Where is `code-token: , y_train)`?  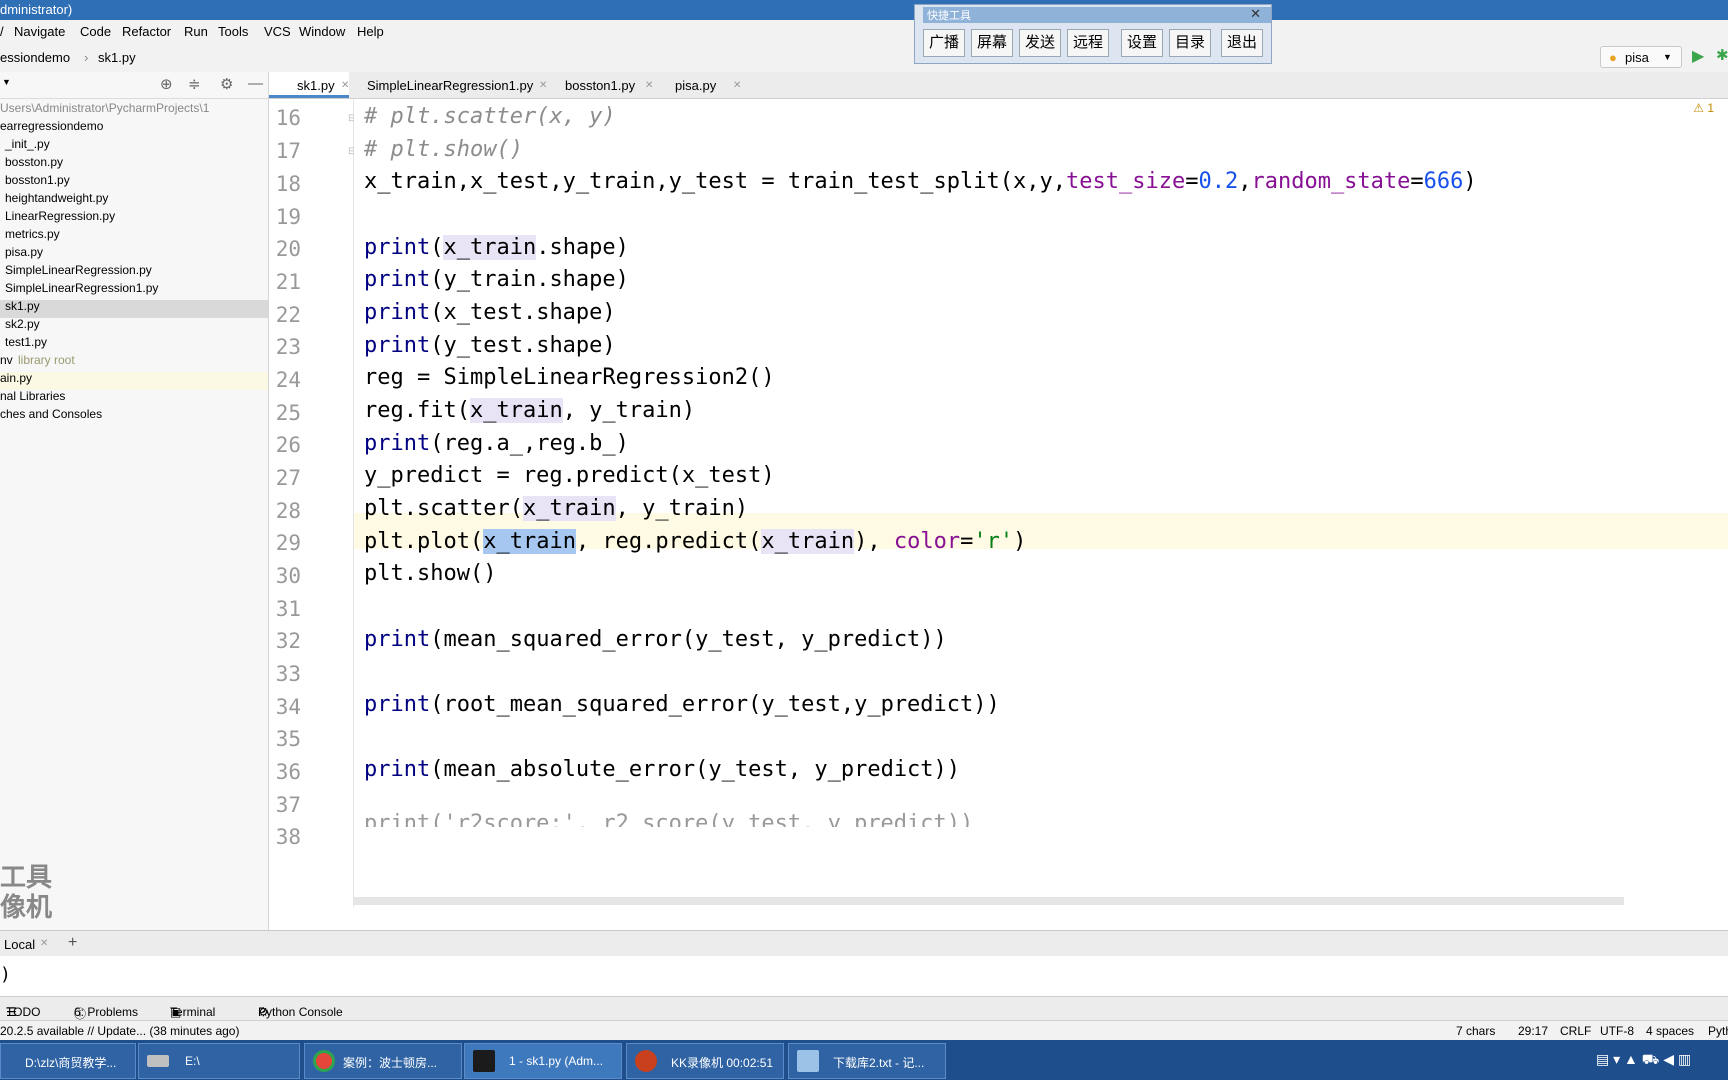 code-token: , y_train) is located at coordinates (629, 410).